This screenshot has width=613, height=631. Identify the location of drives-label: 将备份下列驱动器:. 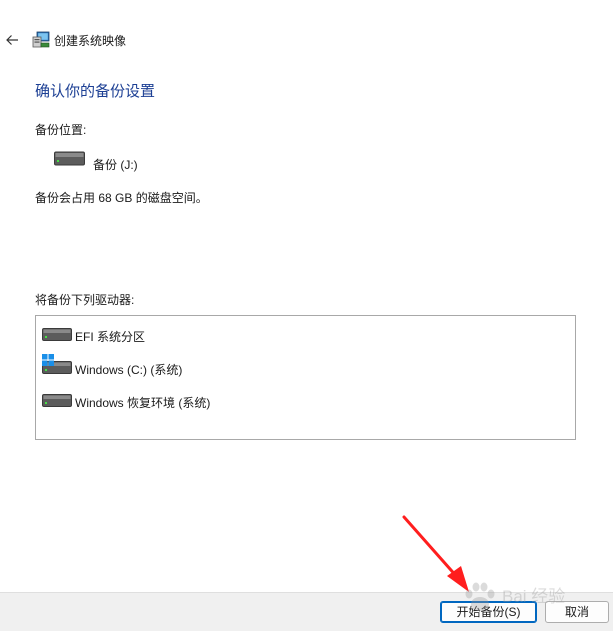
(85, 300).